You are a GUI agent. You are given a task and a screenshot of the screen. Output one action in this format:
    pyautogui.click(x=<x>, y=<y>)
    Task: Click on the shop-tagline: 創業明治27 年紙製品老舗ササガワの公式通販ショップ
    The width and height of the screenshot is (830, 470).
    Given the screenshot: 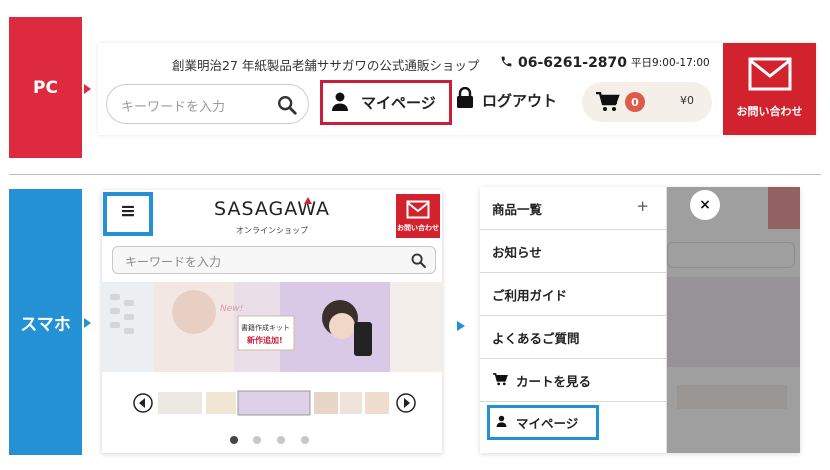 What is the action you would take?
    pyautogui.click(x=326, y=65)
    